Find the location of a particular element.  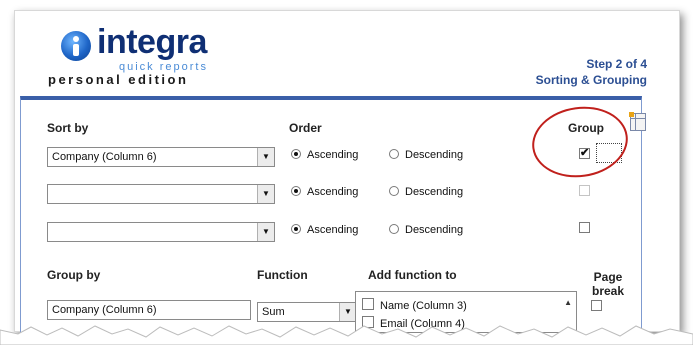

ascending-radio-1: Ascending is located at coordinates (324, 155).